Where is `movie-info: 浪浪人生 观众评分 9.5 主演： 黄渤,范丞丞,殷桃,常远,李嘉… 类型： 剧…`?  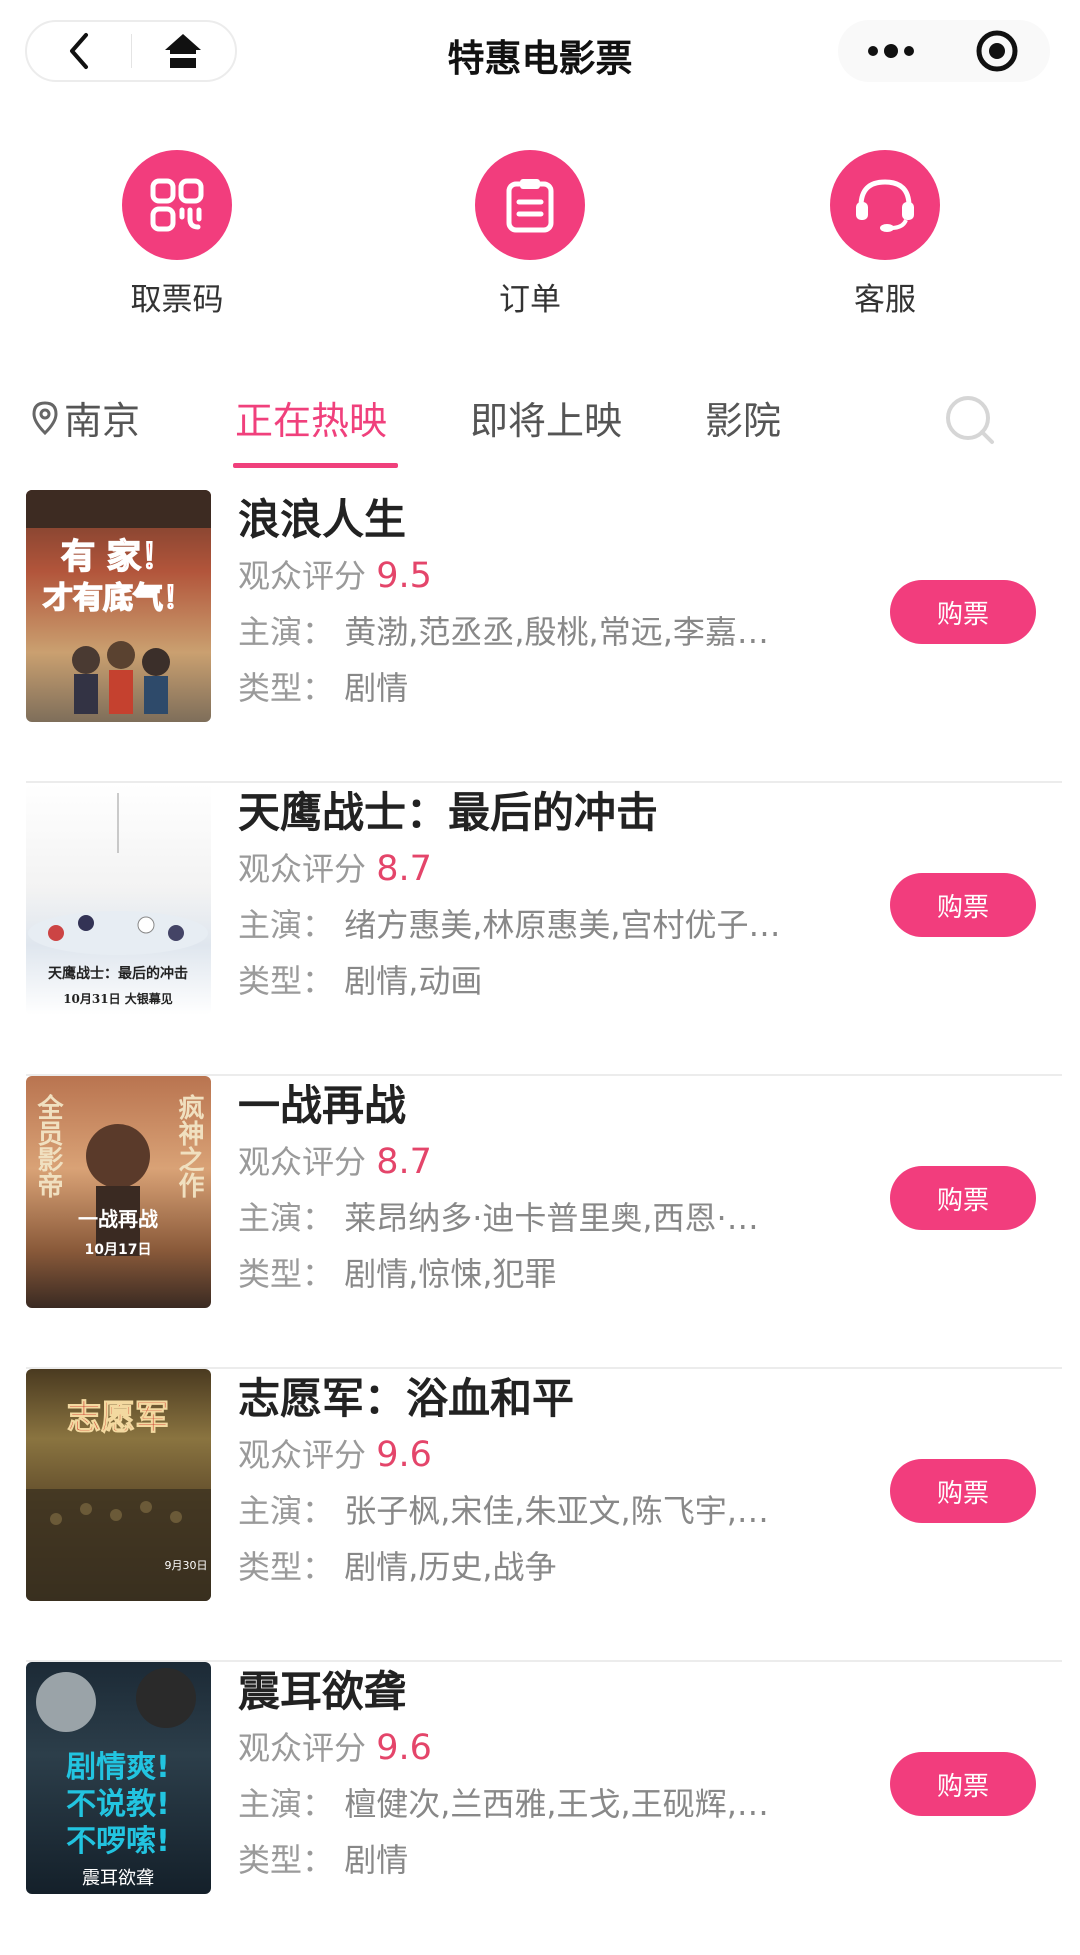
movie-info: 浪浪人生 观众评分 9.5 主演： 黄渤,范丞丞,殷桃,常远,李嘉… 类型： 剧… is located at coordinates (568, 603).